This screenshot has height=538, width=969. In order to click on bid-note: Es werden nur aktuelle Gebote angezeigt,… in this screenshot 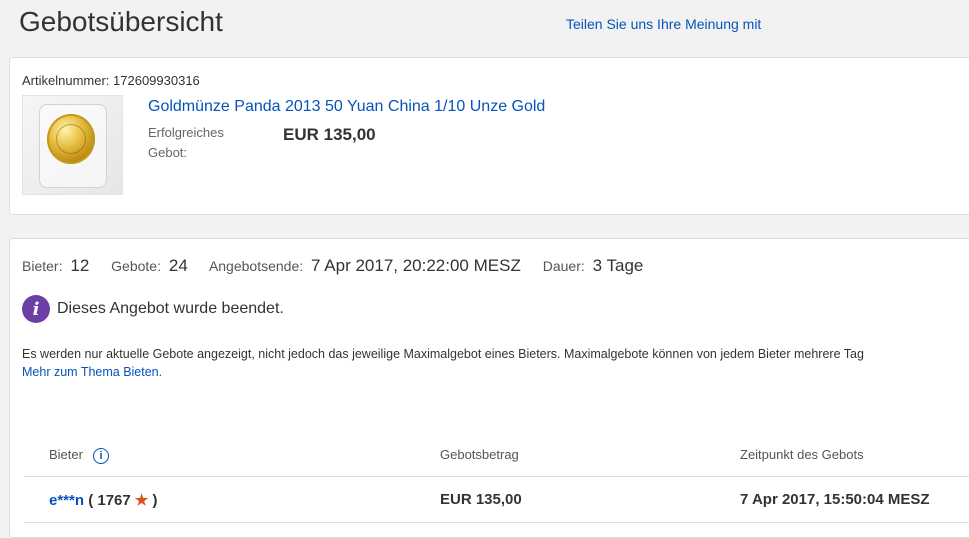, I will do `click(443, 354)`.